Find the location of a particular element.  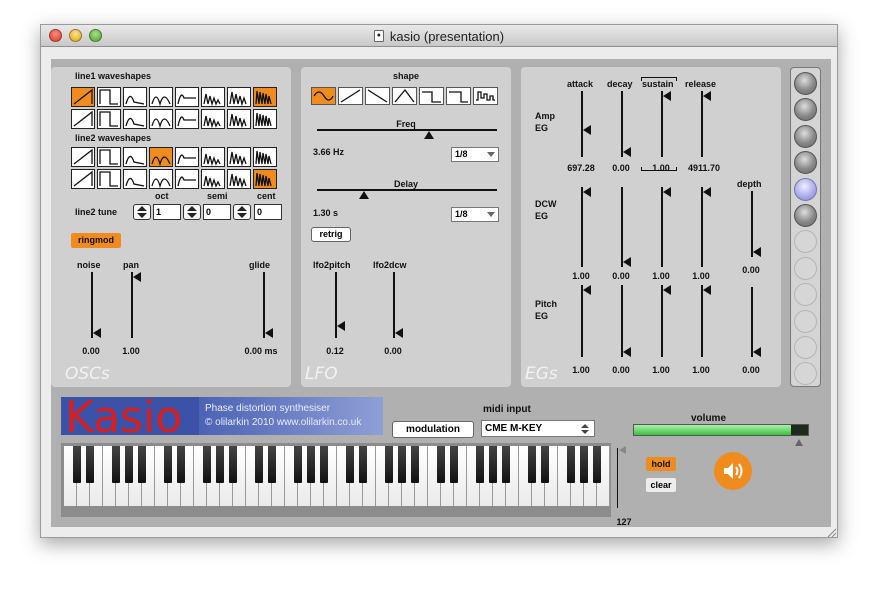

freq-slider is located at coordinates (407, 135).